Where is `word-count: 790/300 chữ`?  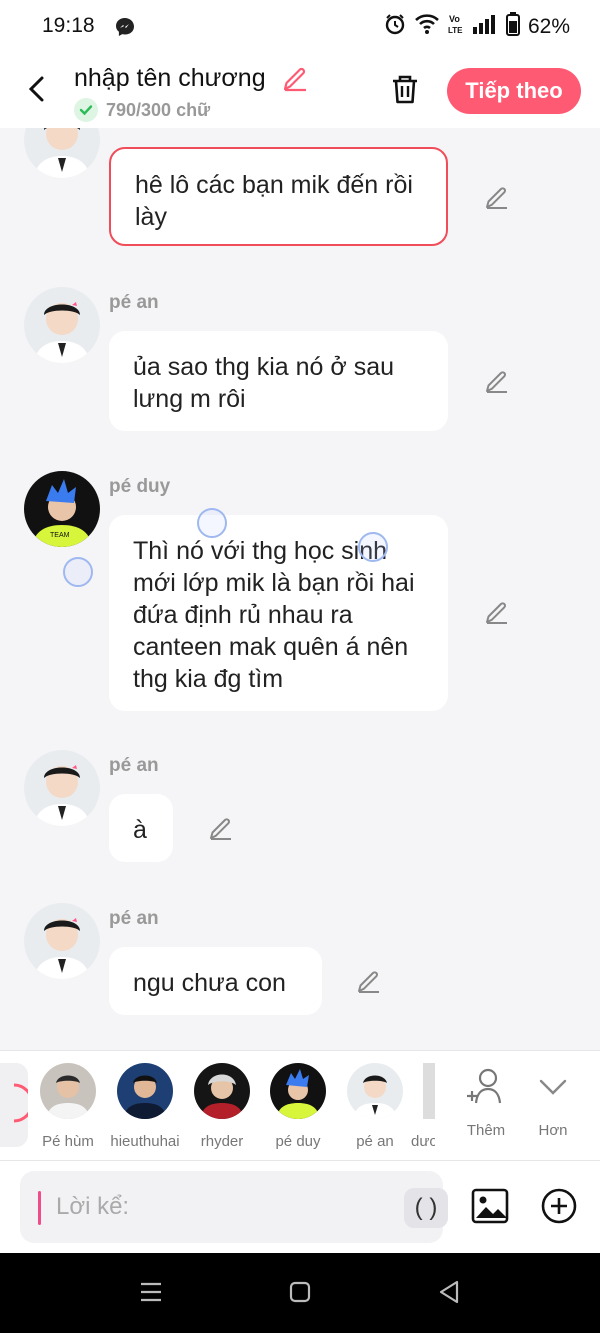 word-count: 790/300 chữ is located at coordinates (142, 110).